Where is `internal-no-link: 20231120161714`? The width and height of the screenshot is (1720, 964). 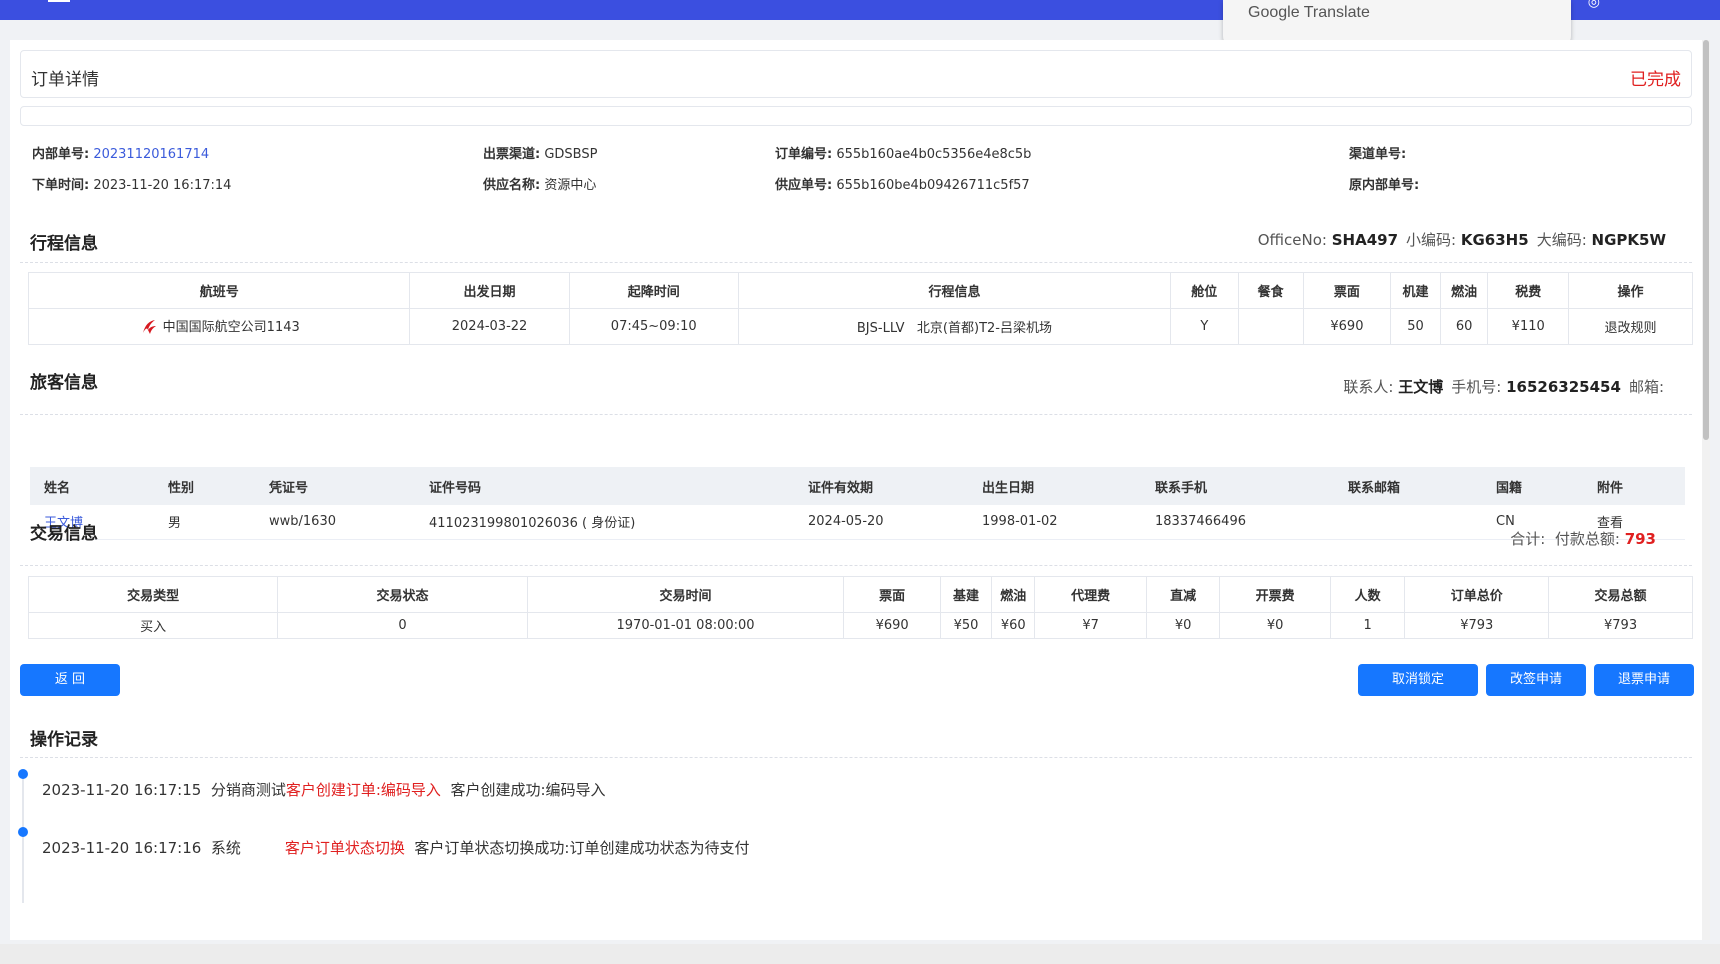
internal-no-link: 20231120161714 is located at coordinates (151, 154).